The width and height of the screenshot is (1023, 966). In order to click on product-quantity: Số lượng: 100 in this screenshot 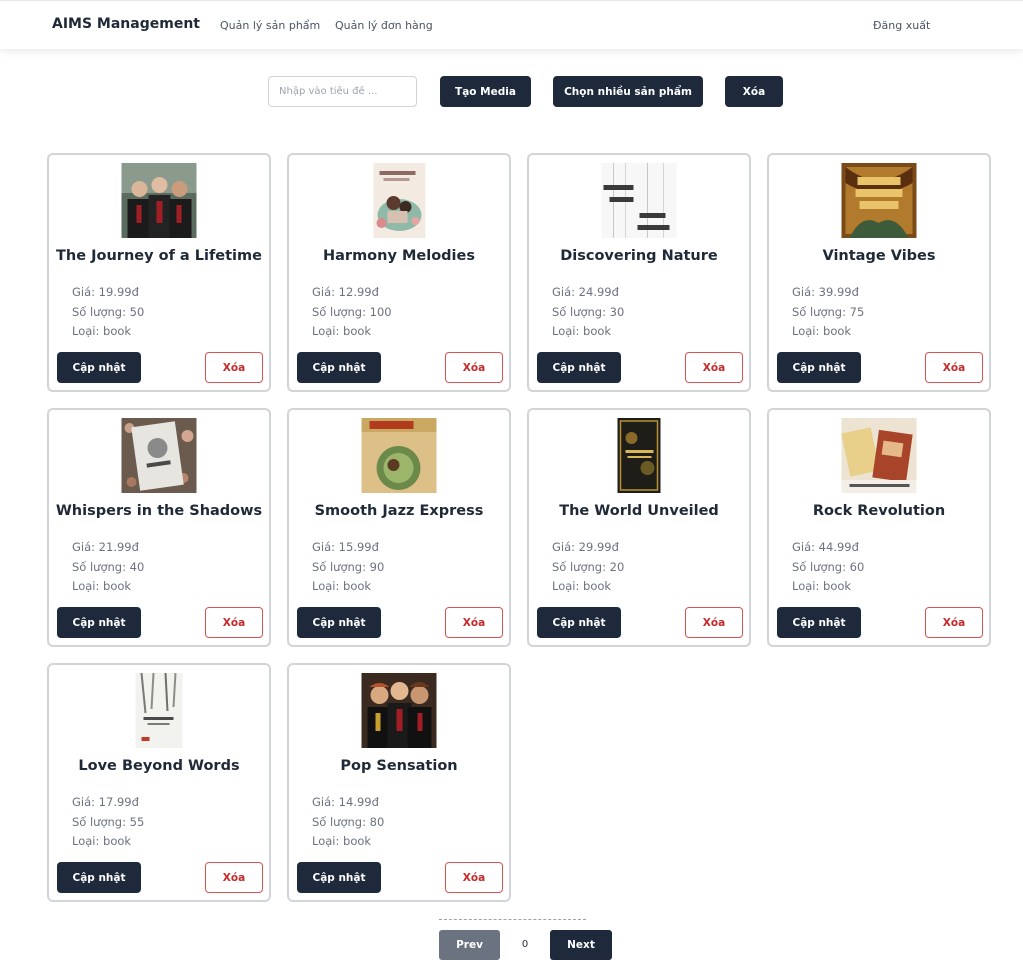, I will do `click(352, 312)`.